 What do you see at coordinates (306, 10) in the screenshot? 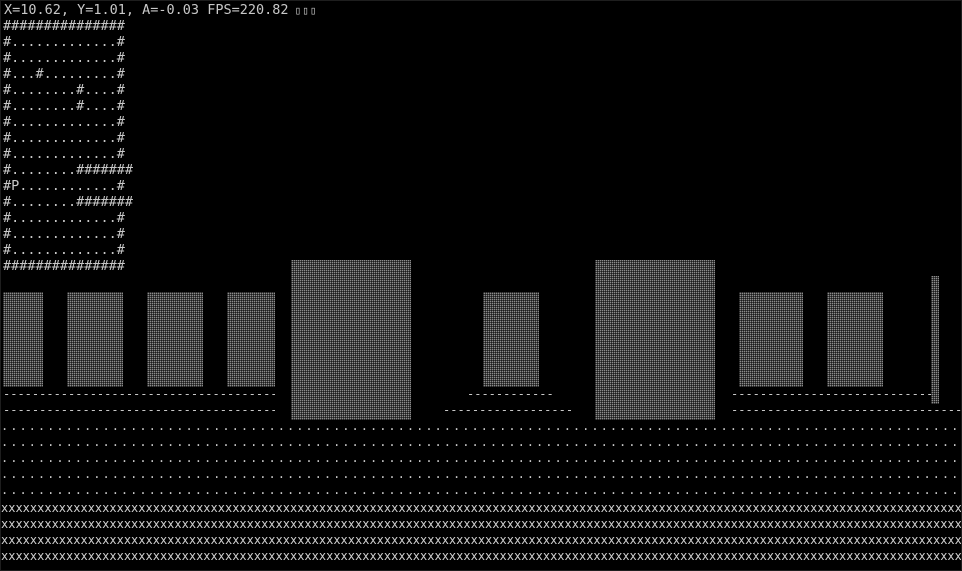
I see `unknown-glyphs: ▯▯▯` at bounding box center [306, 10].